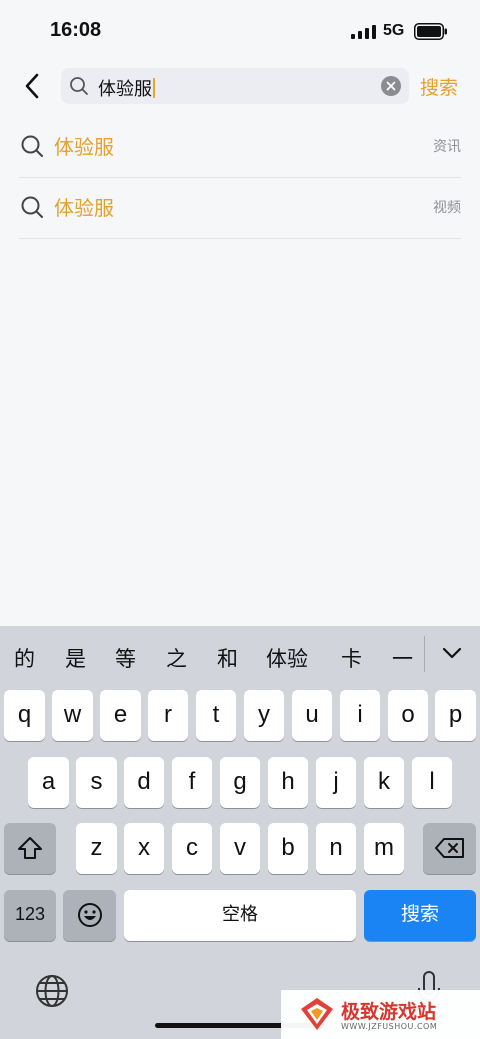  I want to click on candidate-bar: 的 是 等 之 和 体验 卡 一, so click(240, 656).